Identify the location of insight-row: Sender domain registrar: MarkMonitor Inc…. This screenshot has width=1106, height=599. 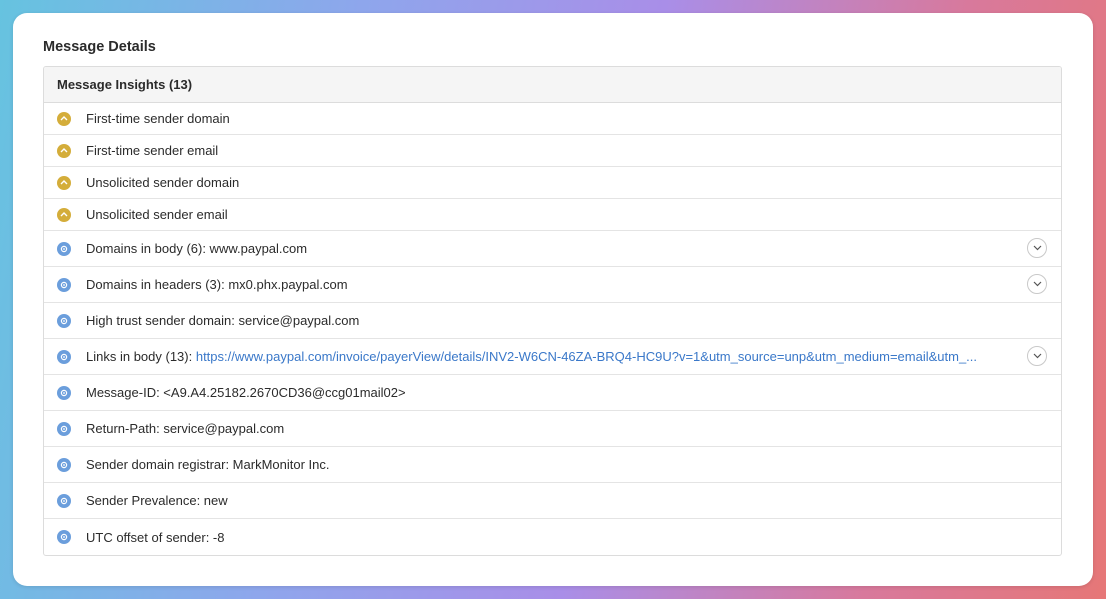
(552, 465).